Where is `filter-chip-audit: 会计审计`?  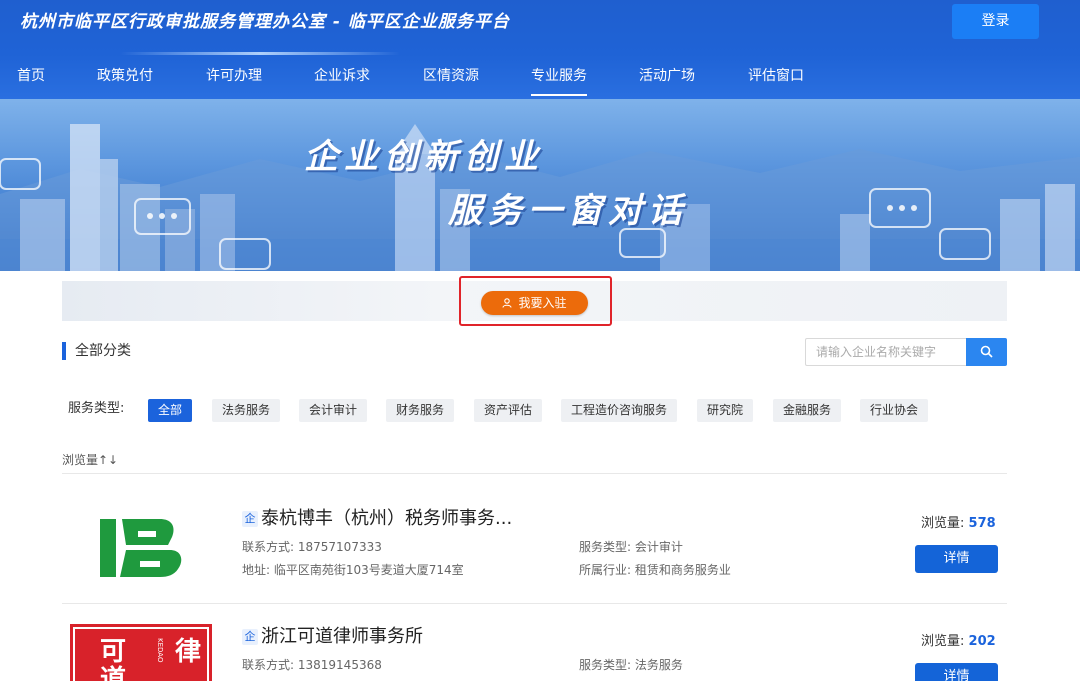 filter-chip-audit: 会计审计 is located at coordinates (333, 410).